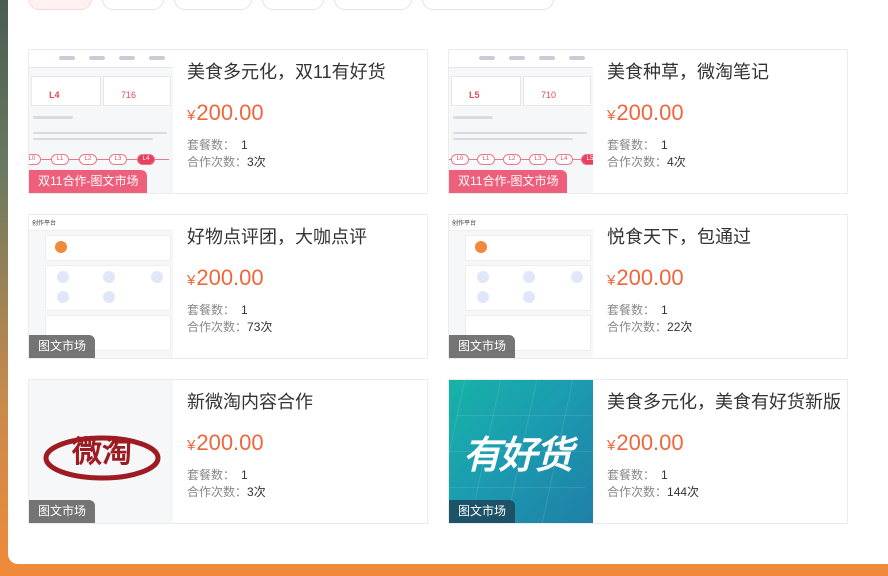 The image size is (888, 576). What do you see at coordinates (724, 402) in the screenshot?
I see `card-title: 美食多元化，美食有好货新版` at bounding box center [724, 402].